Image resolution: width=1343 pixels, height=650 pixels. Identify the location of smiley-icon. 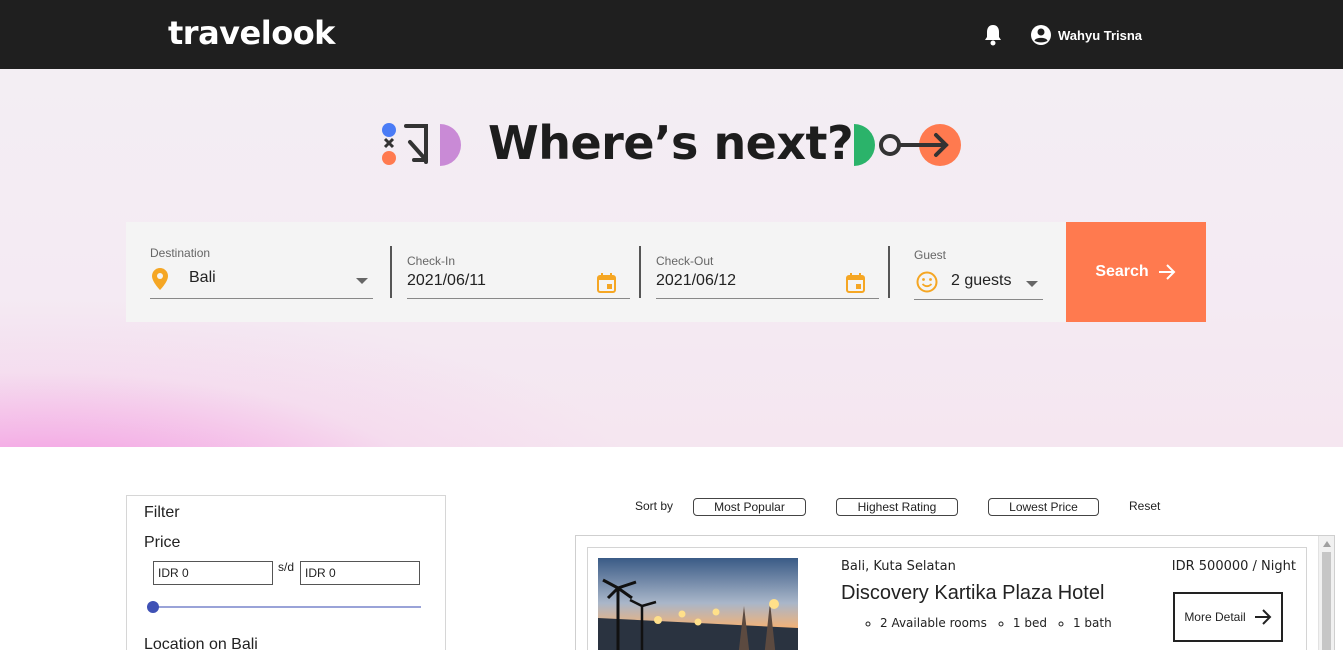
(927, 282).